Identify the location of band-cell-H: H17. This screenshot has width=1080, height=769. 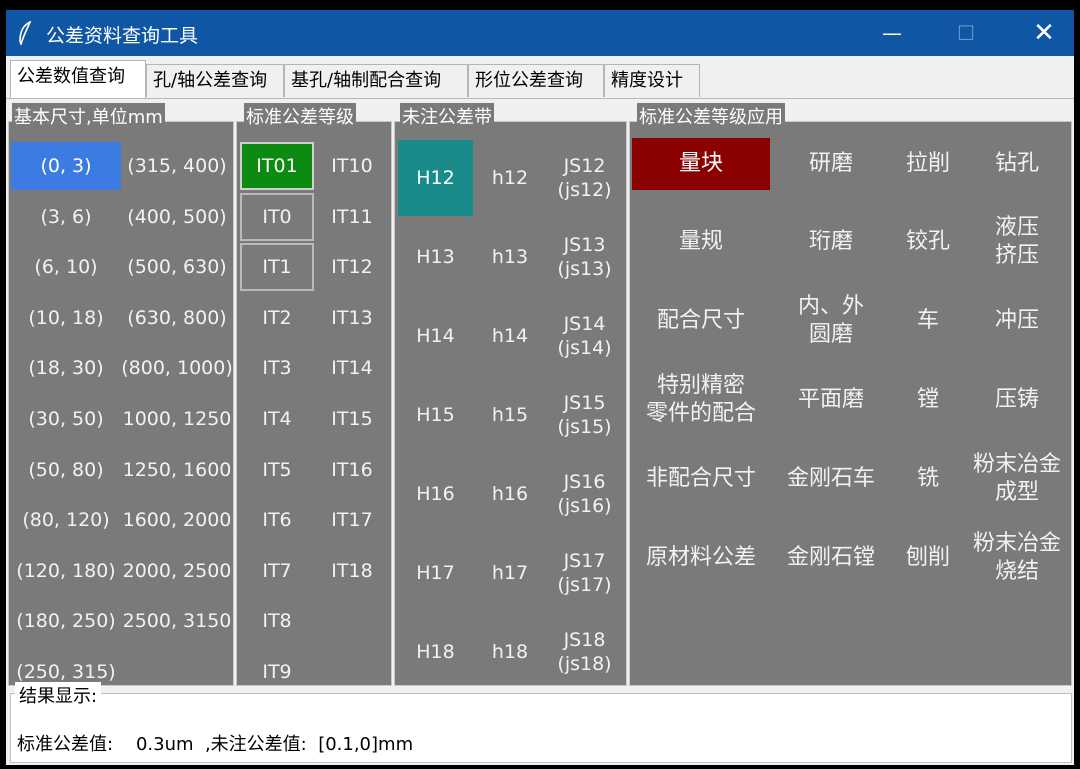
(435, 573).